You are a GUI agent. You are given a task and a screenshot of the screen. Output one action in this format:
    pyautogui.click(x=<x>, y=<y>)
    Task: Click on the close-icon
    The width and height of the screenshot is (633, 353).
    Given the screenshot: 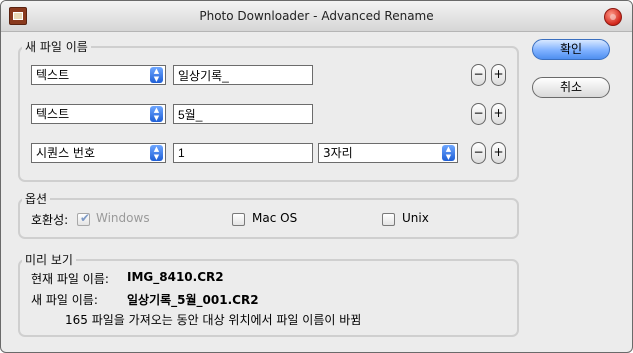 What is the action you would take?
    pyautogui.click(x=613, y=17)
    